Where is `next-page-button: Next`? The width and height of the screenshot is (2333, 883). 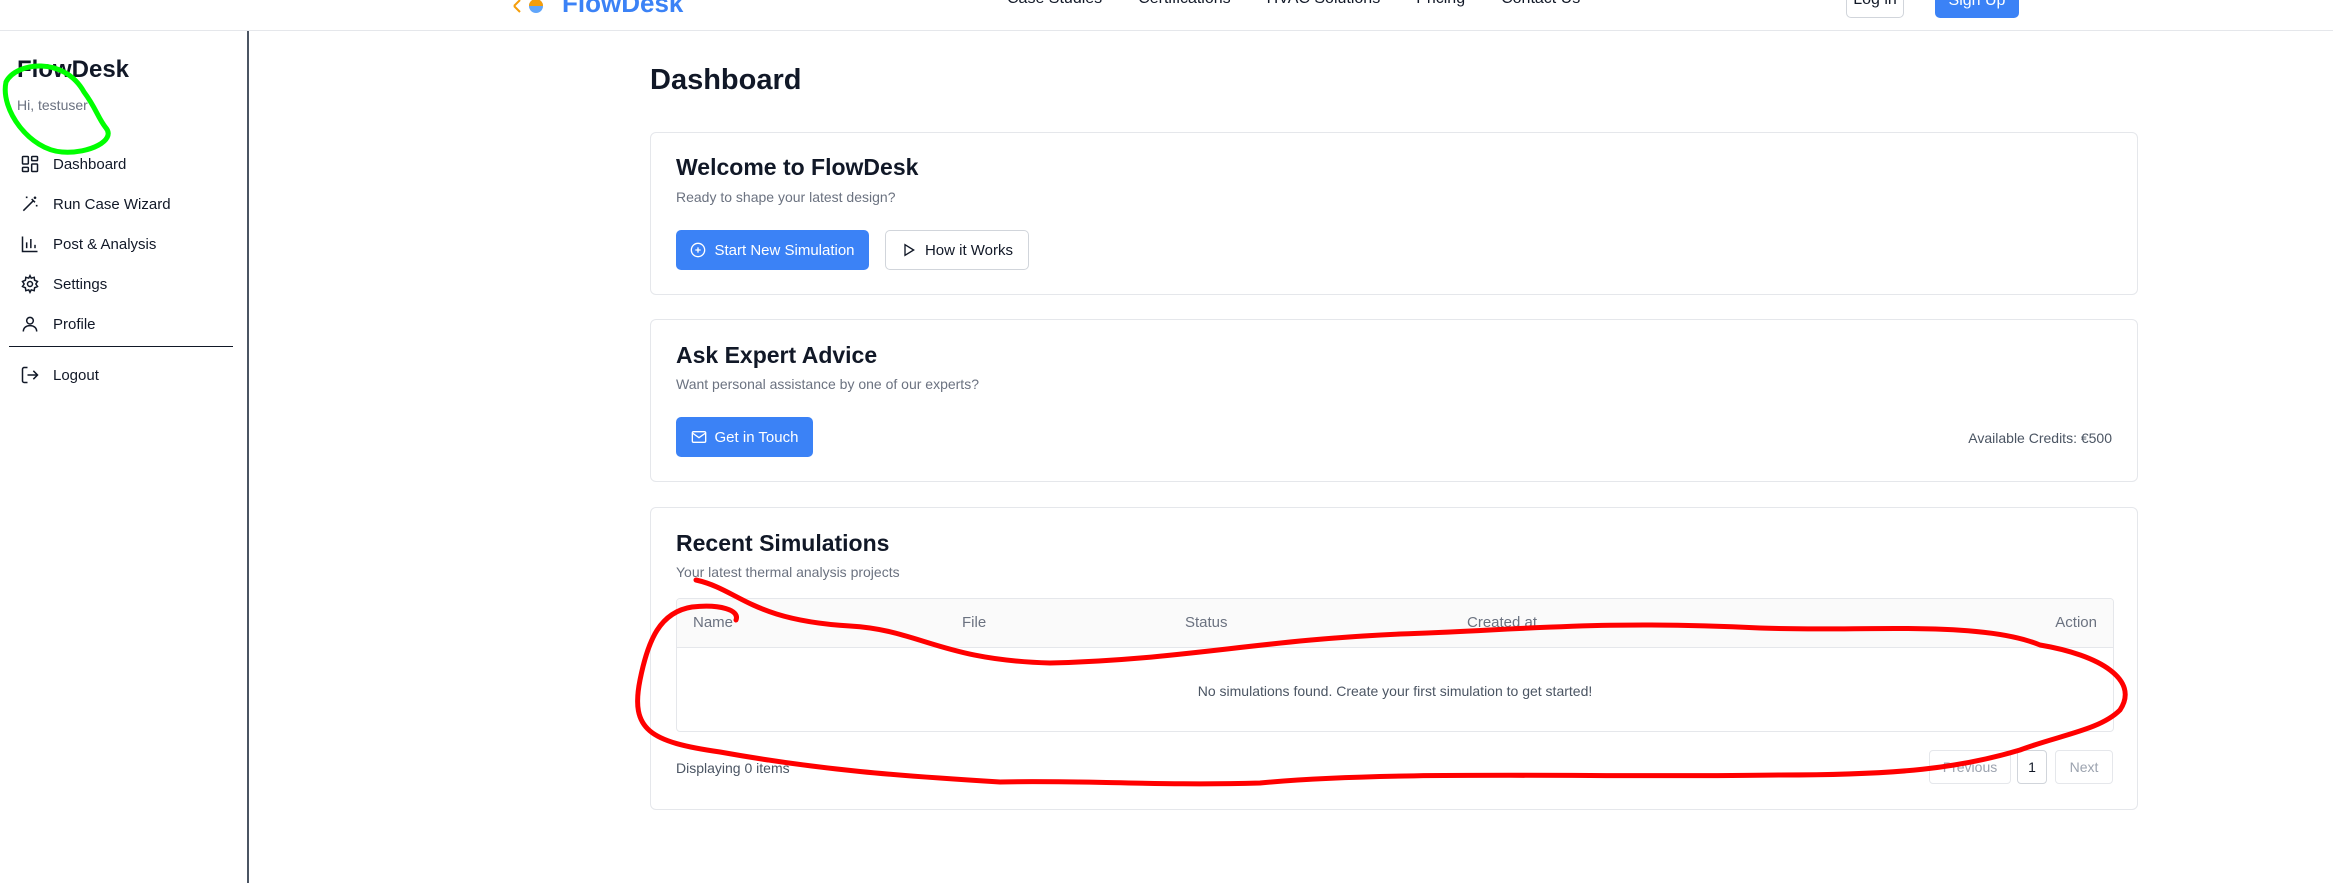
next-page-button: Next is located at coordinates (2084, 767).